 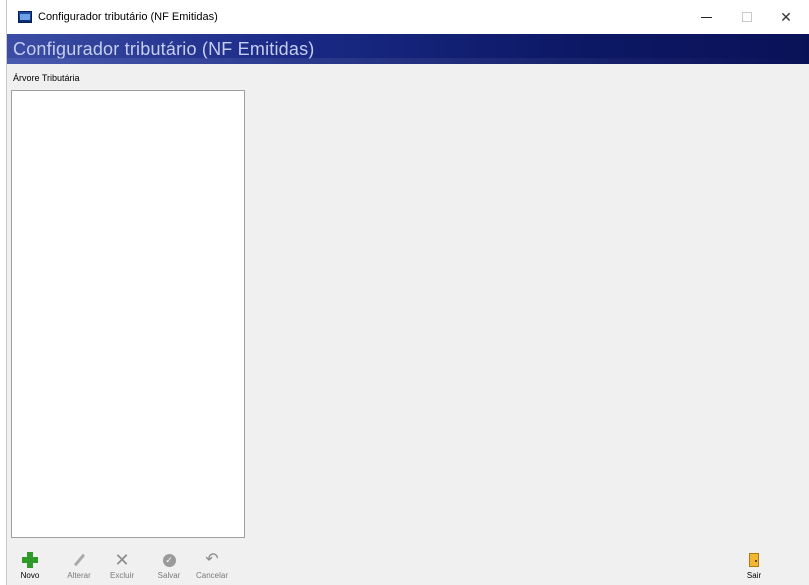 I want to click on minimize-button, so click(x=706, y=17).